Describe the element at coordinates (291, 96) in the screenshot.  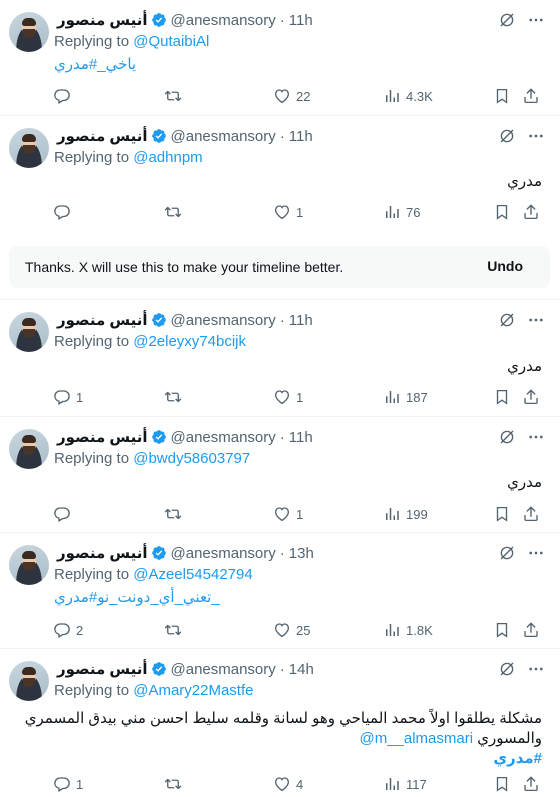
I see `like-button: 22` at that location.